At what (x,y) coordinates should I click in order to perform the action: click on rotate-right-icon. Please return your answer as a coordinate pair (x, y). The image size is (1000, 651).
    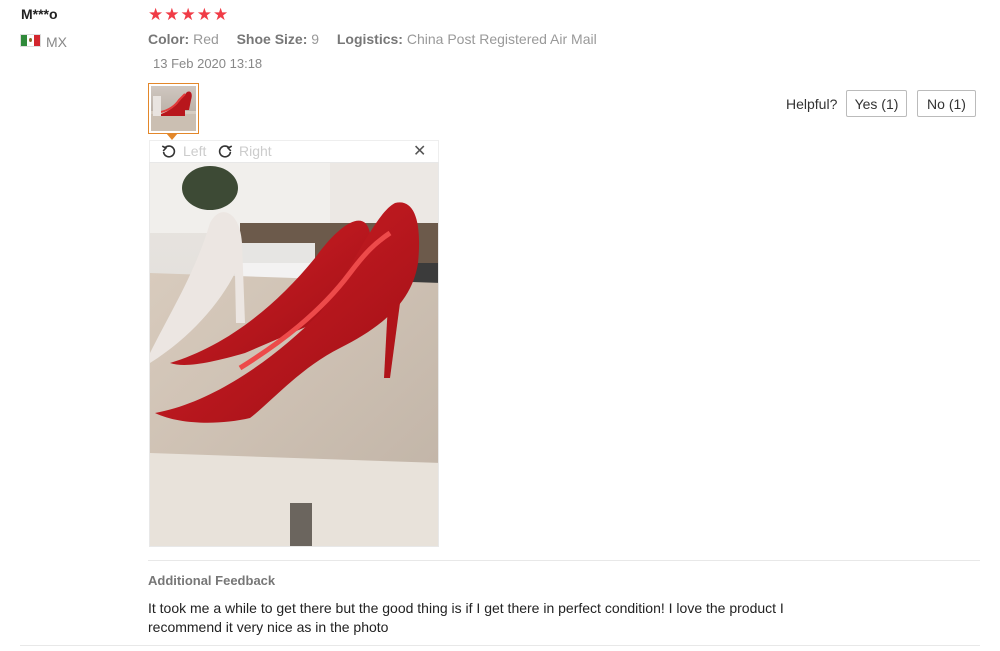
    Looking at the image, I should click on (225, 151).